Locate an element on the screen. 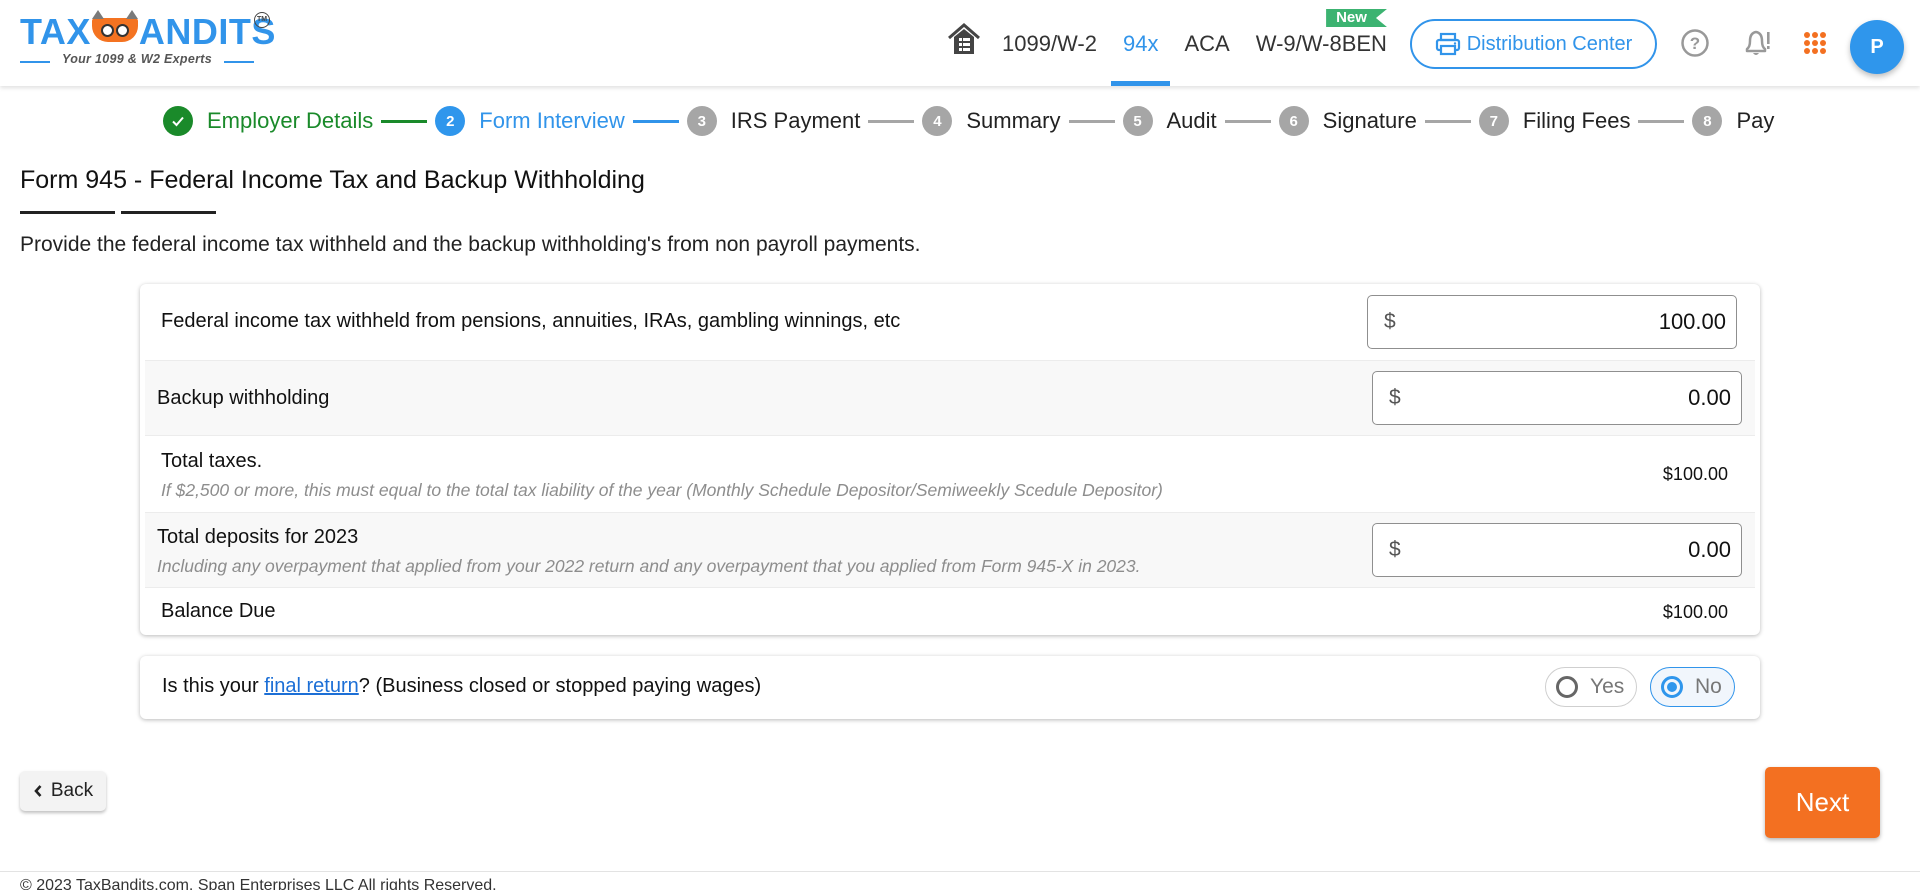 The height and width of the screenshot is (890, 1920). step-form-interview: 2 Form Interview is located at coordinates (530, 121).